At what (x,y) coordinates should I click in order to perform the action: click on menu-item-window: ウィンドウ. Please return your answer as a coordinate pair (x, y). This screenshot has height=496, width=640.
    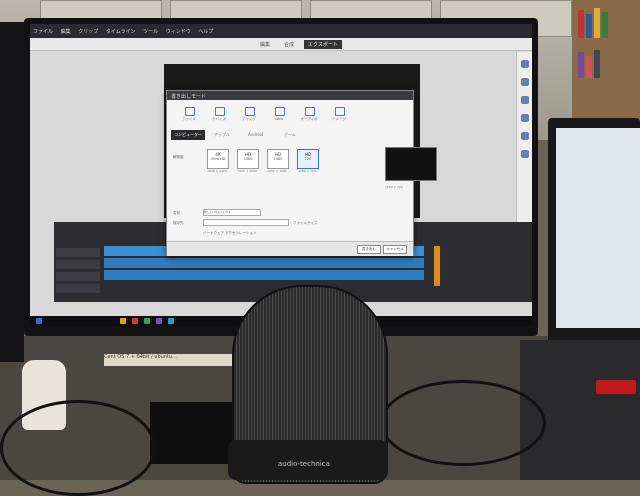
    Looking at the image, I should click on (178, 29).